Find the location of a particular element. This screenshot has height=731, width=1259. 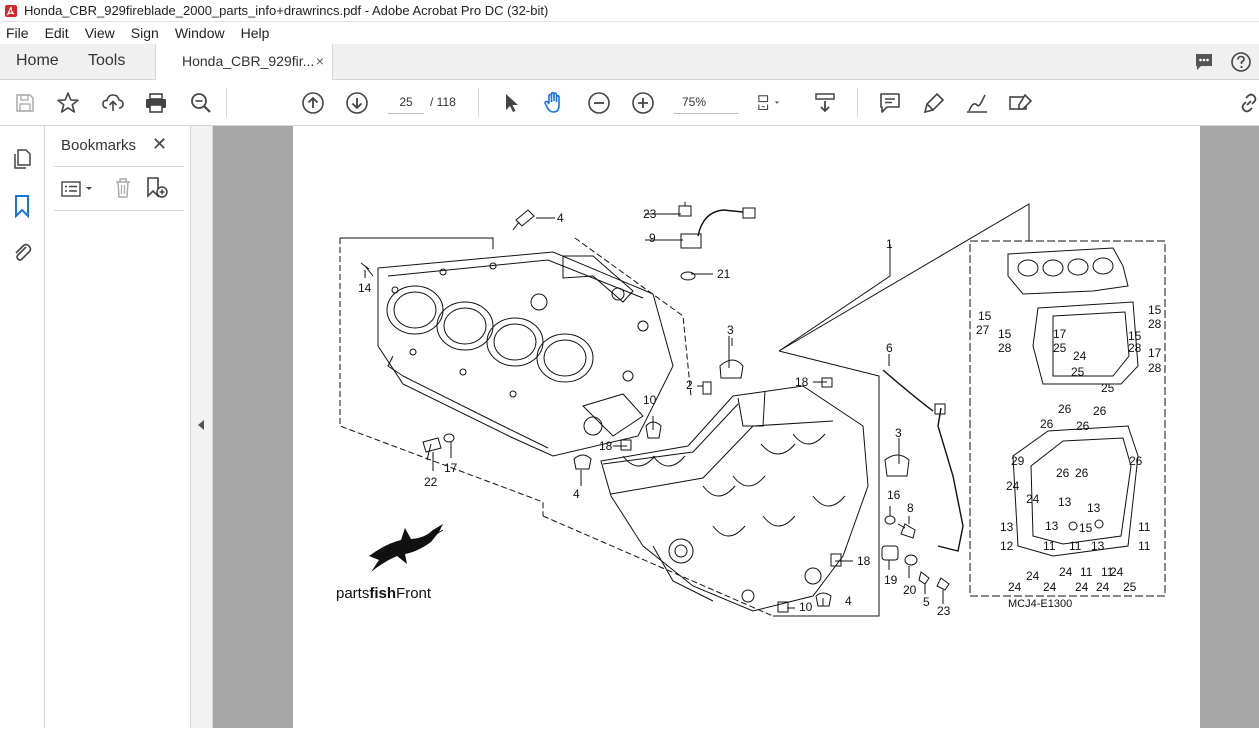

inset-24f: 24 is located at coordinates (1015, 587).